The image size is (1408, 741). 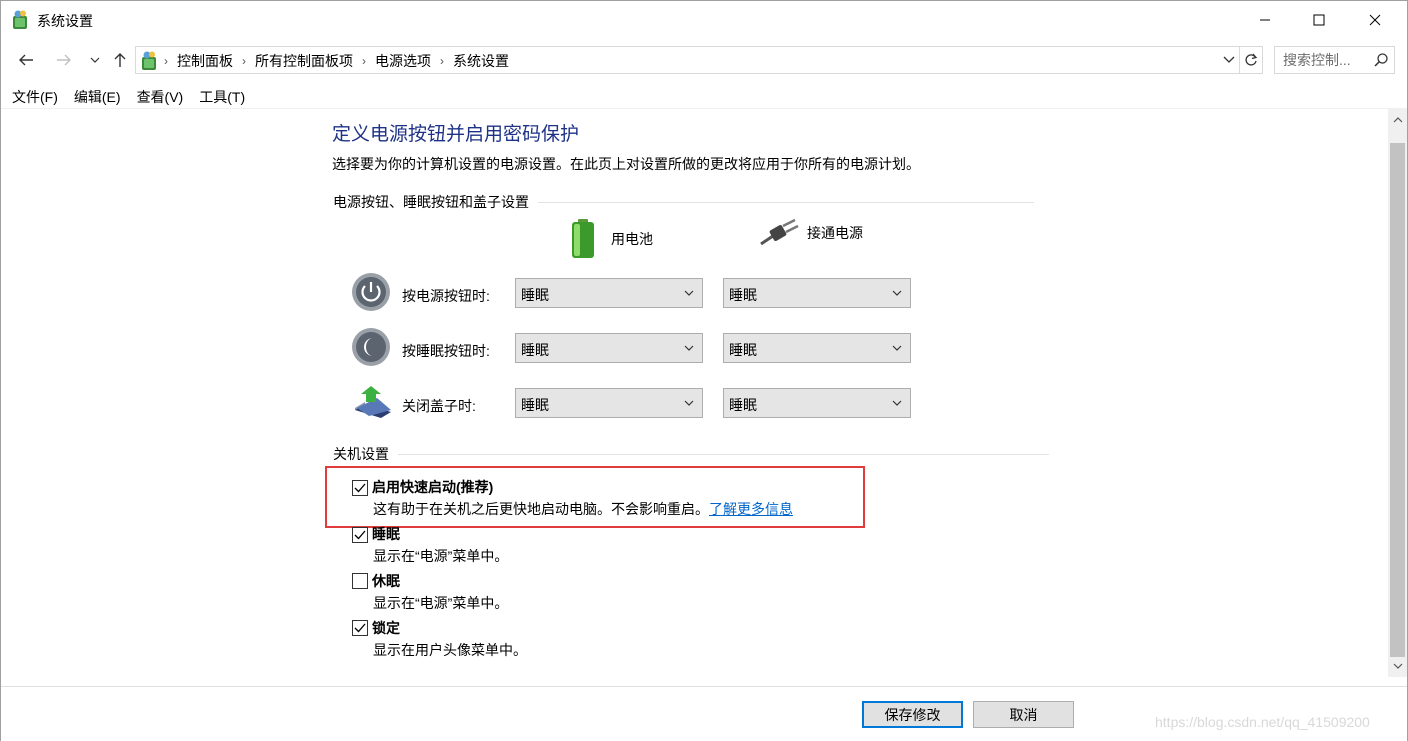 I want to click on close-button, so click(x=1375, y=20).